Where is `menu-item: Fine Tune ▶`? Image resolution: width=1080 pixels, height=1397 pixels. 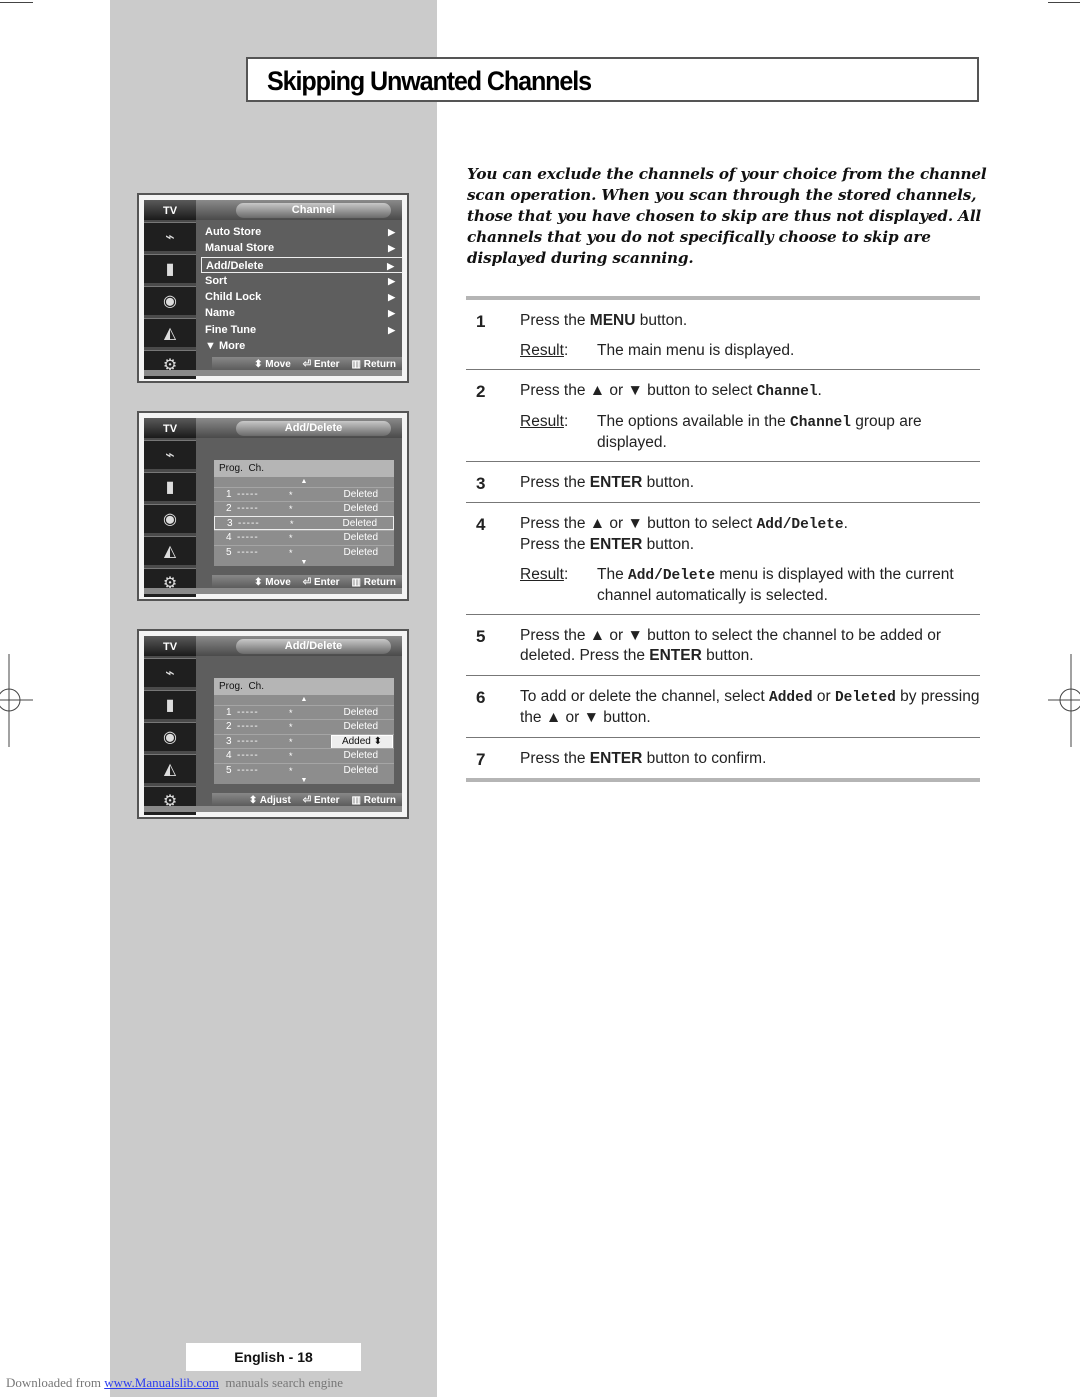
menu-item: Fine Tune ▶ is located at coordinates (302, 330).